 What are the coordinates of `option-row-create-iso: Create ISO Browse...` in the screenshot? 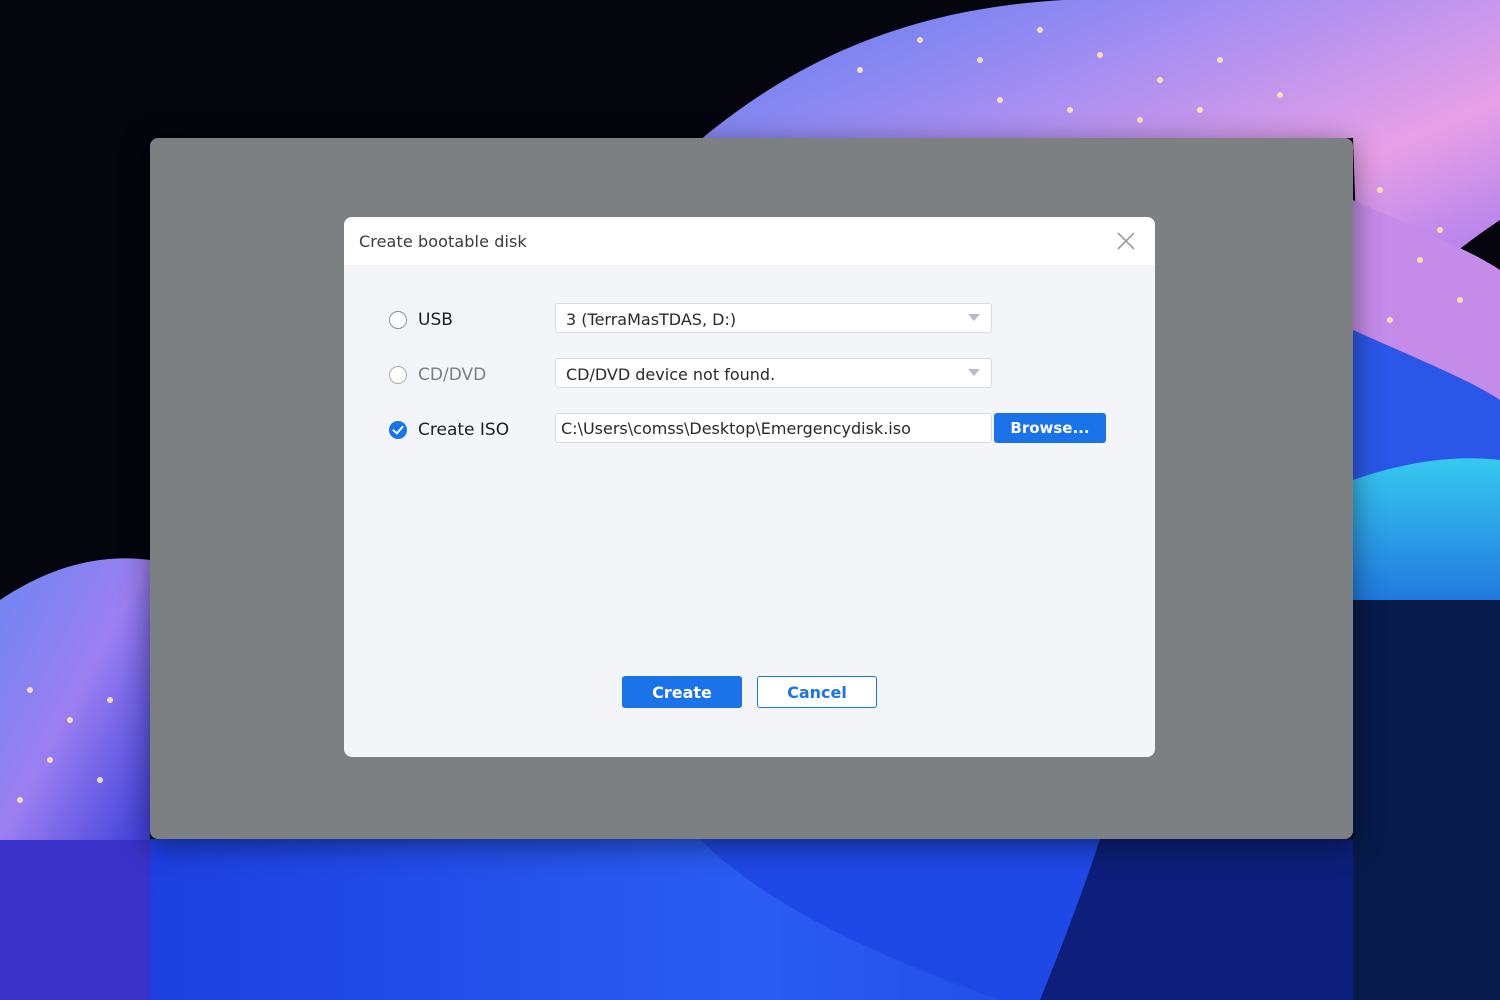 It's located at (749, 430).